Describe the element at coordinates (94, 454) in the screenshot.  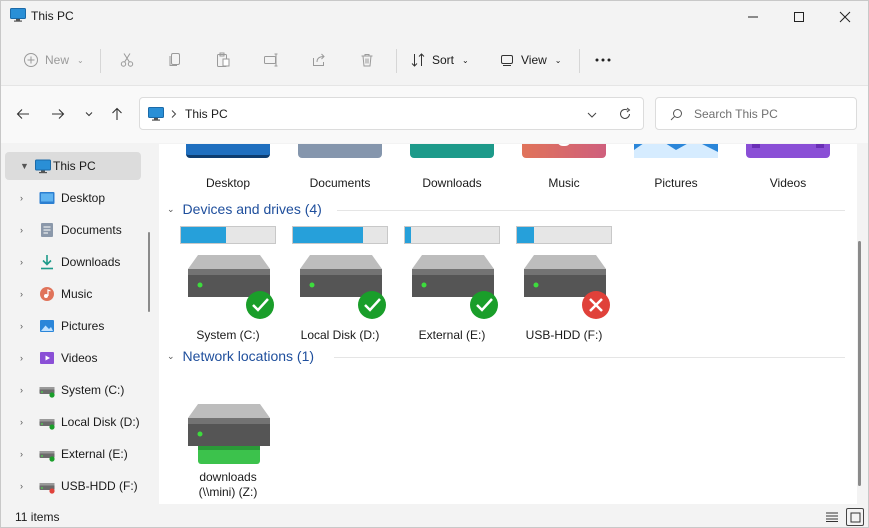
I see `sidebar-item-label: External (E:)` at that location.